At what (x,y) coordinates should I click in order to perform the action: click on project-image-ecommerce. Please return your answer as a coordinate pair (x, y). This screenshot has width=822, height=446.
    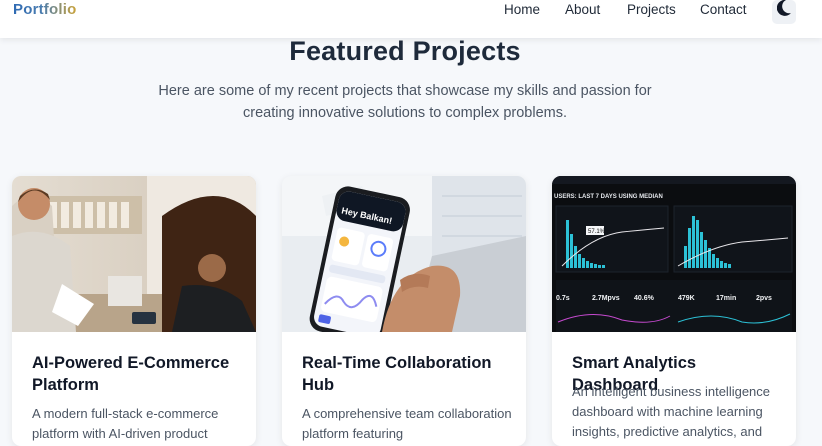
    Looking at the image, I should click on (134, 254).